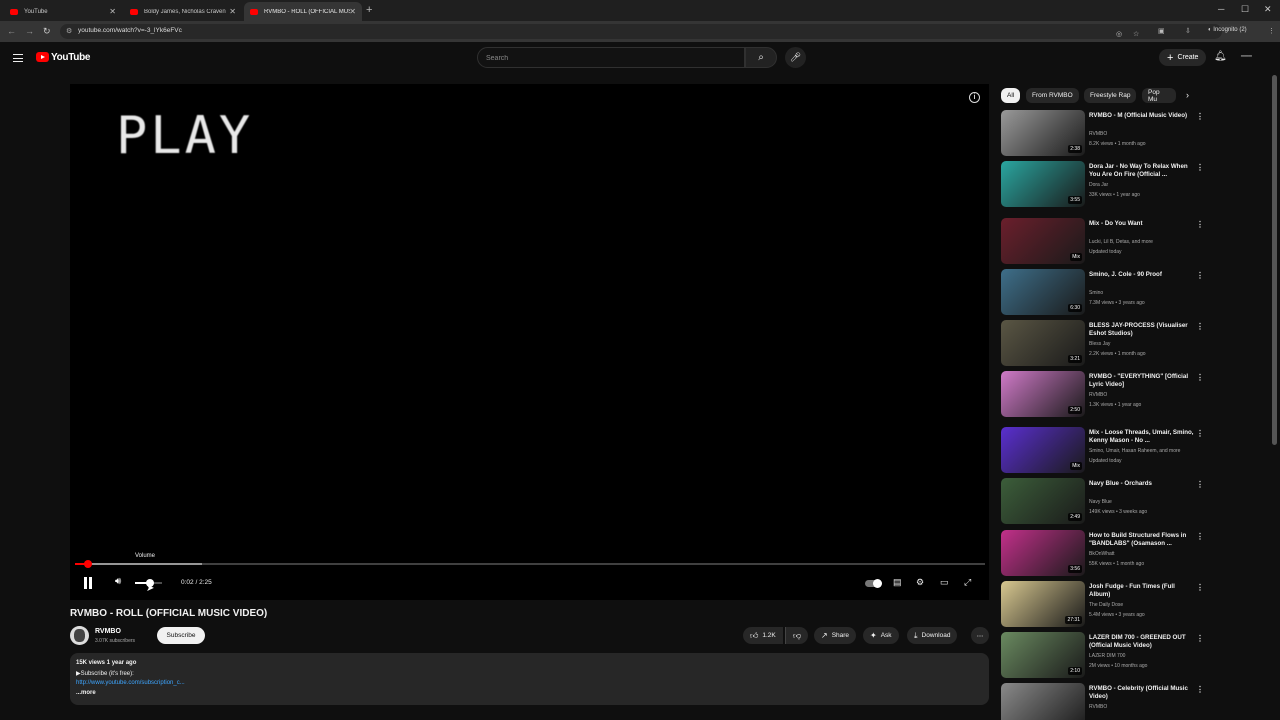 The height and width of the screenshot is (720, 1280). What do you see at coordinates (71, 57) in the screenshot?
I see `youtube-wordmark: YouTube` at bounding box center [71, 57].